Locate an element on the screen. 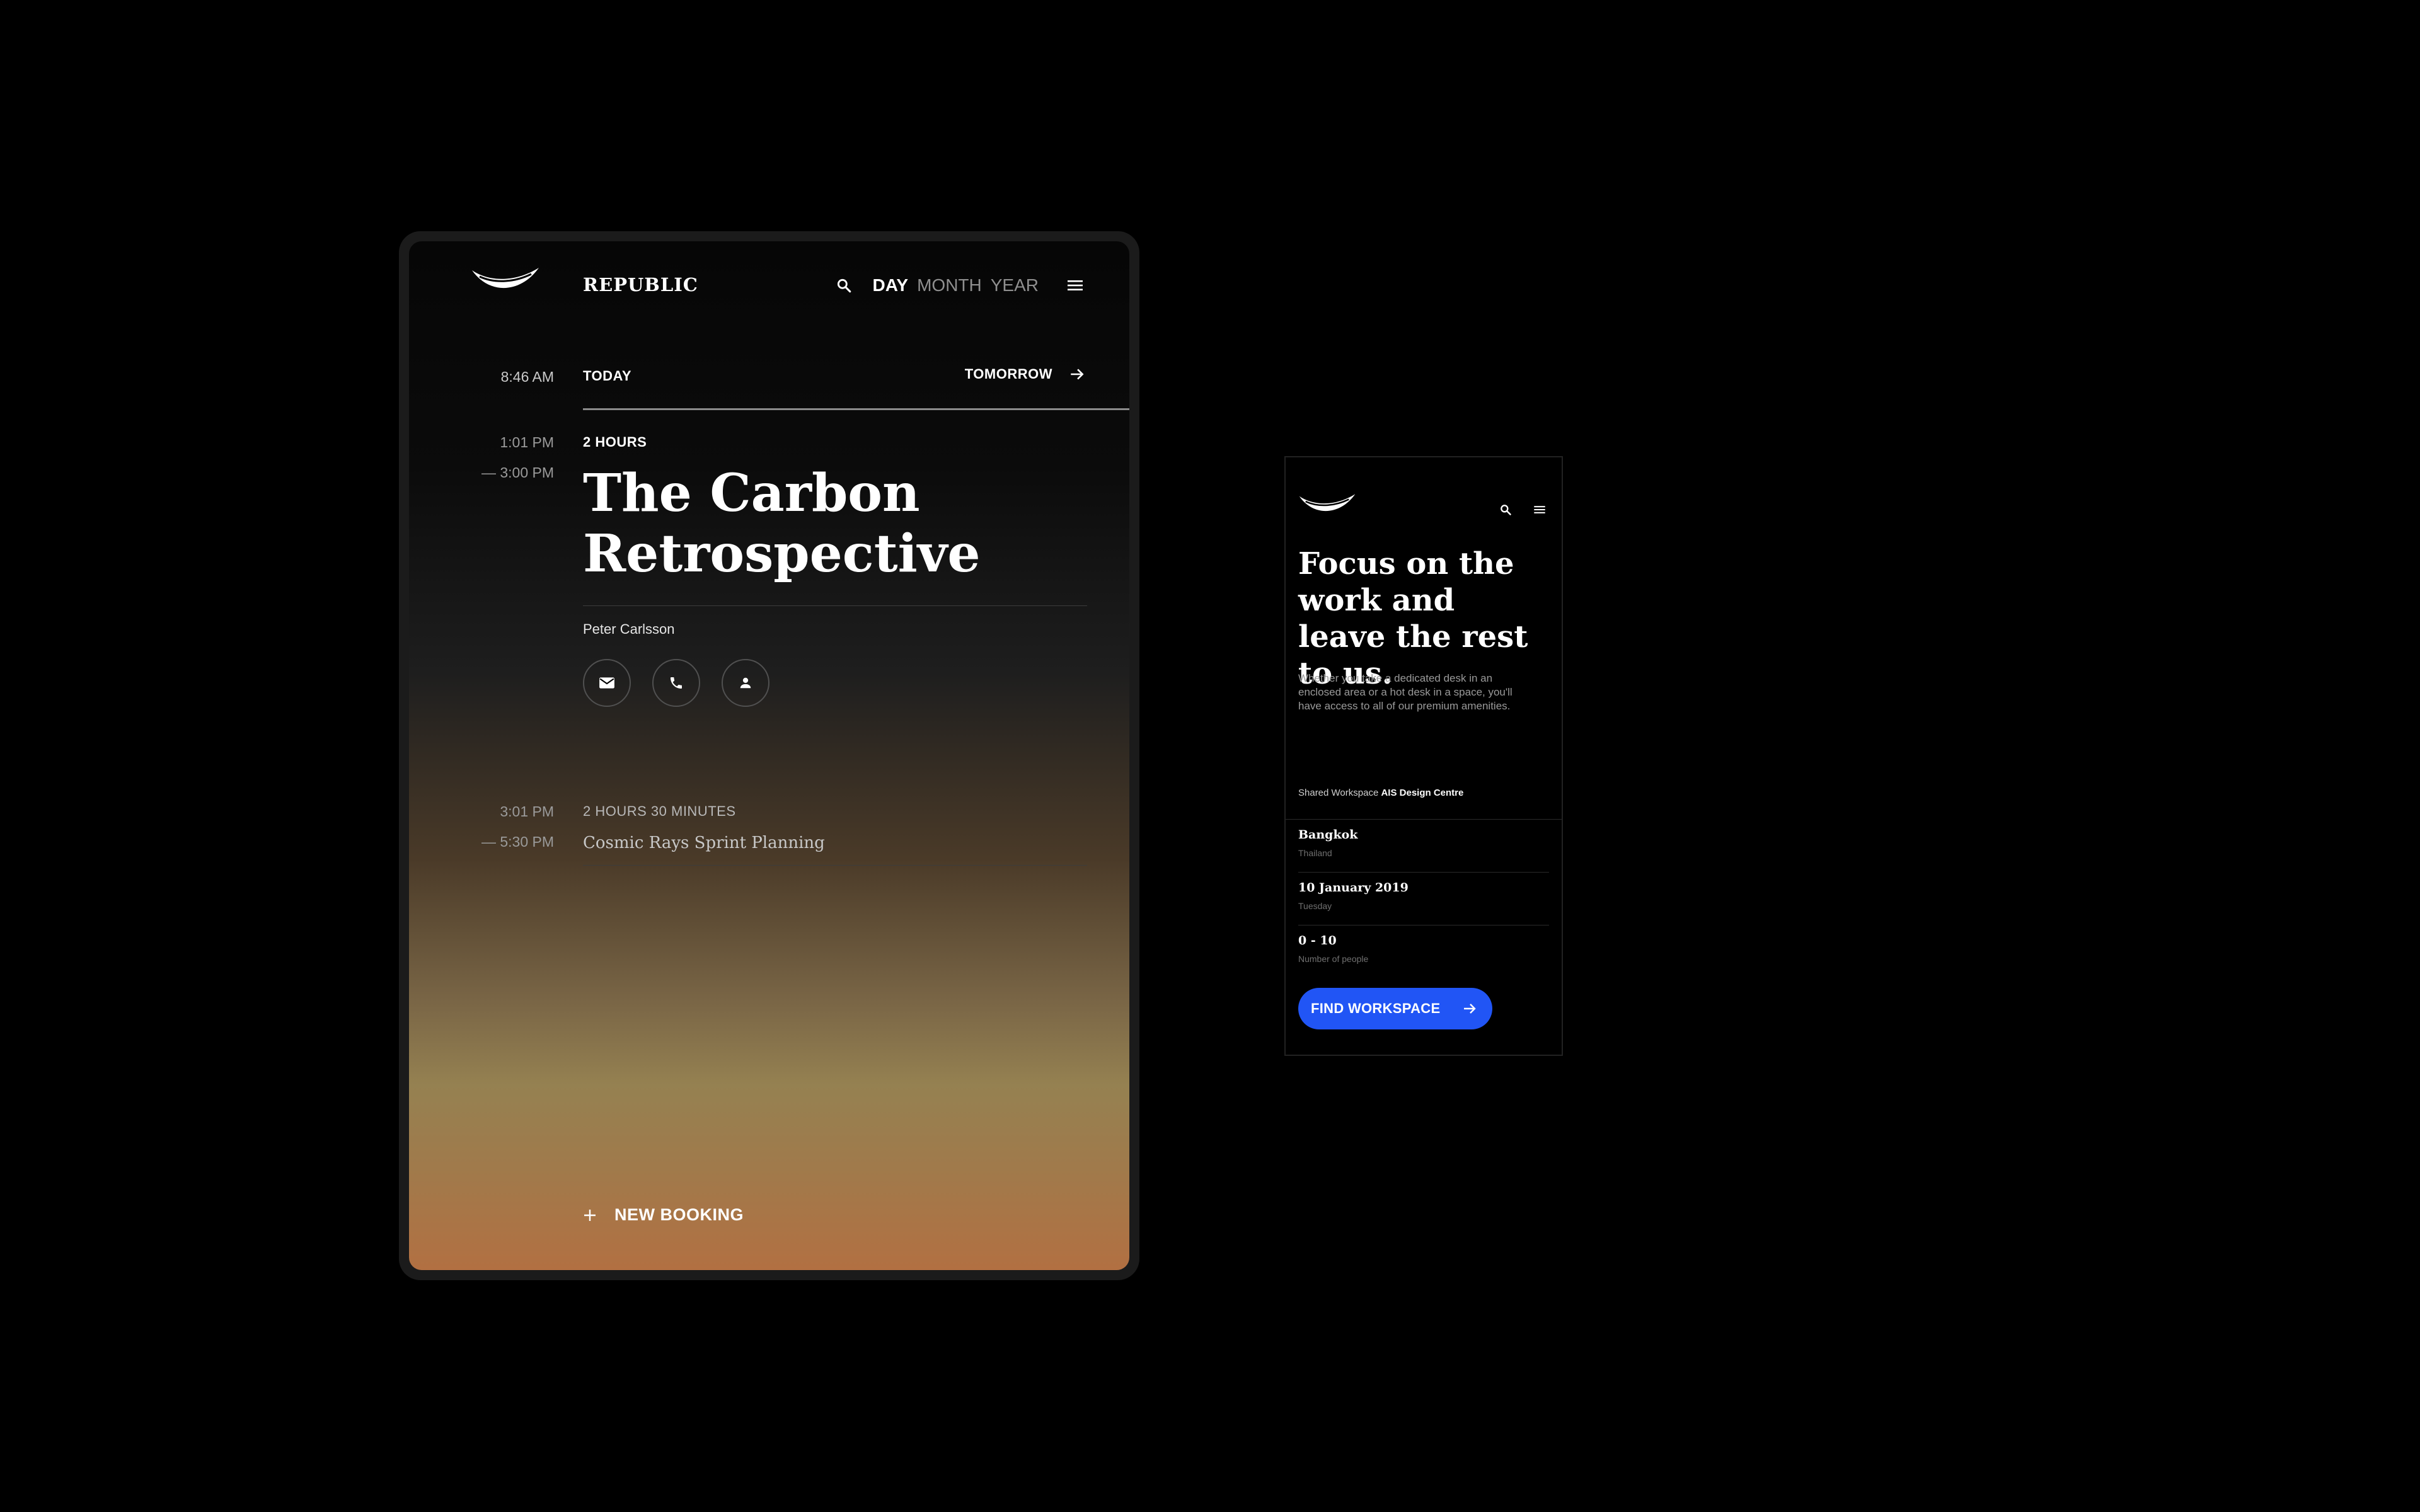  phone-button is located at coordinates (676, 683).